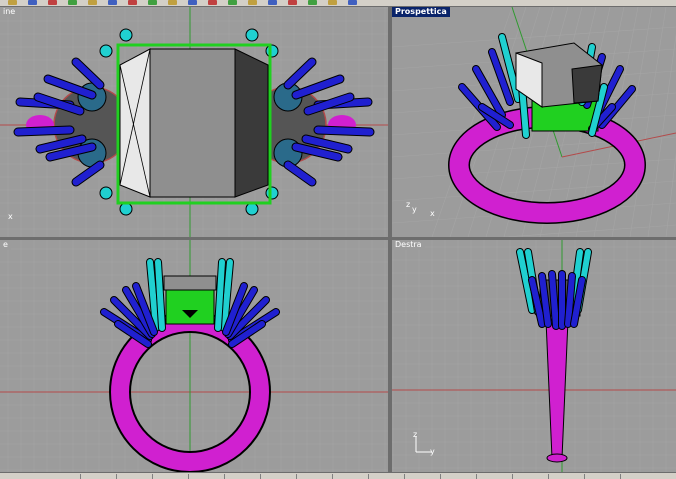 This screenshot has width=676, height=479. I want to click on shank-bottom, so click(557, 458).